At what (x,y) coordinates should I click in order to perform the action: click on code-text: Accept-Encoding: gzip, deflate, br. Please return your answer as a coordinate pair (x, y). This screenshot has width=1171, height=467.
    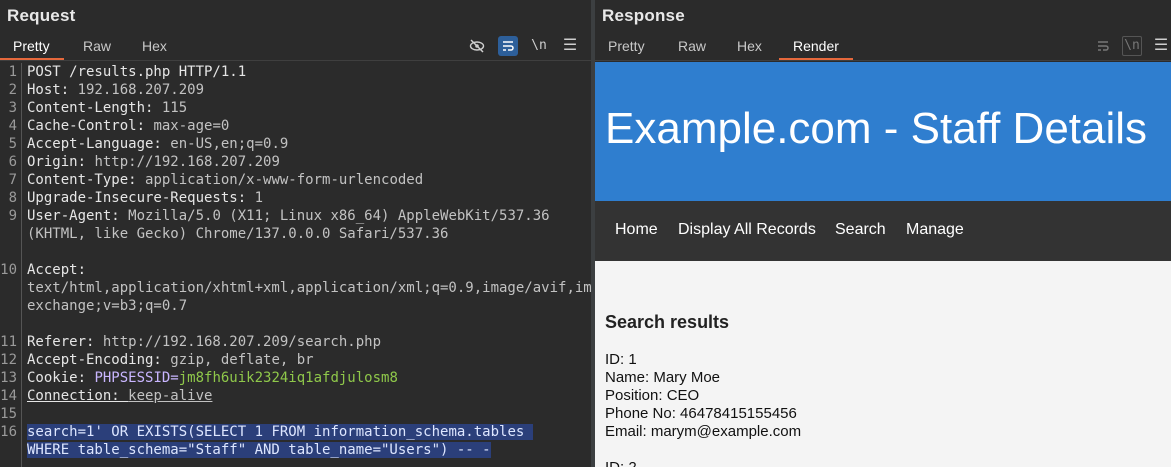
    Looking at the image, I should click on (307, 360).